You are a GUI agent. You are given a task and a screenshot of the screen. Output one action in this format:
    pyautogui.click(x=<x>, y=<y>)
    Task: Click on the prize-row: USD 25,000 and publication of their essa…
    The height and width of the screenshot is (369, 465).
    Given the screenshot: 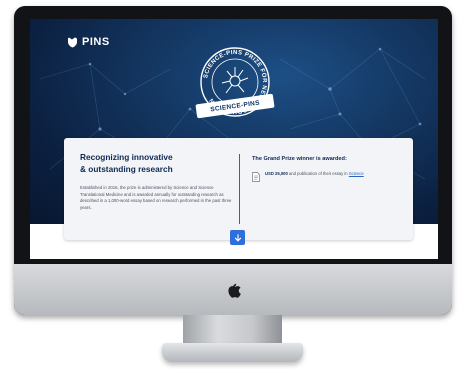 What is the action you would take?
    pyautogui.click(x=327, y=176)
    